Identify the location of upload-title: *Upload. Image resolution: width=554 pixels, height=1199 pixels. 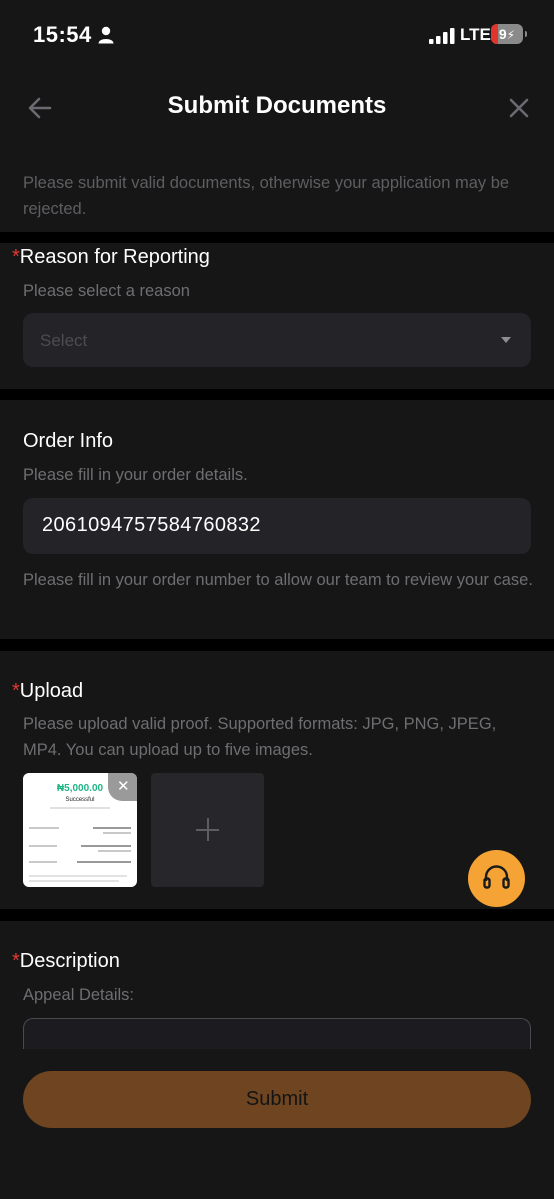
(48, 691).